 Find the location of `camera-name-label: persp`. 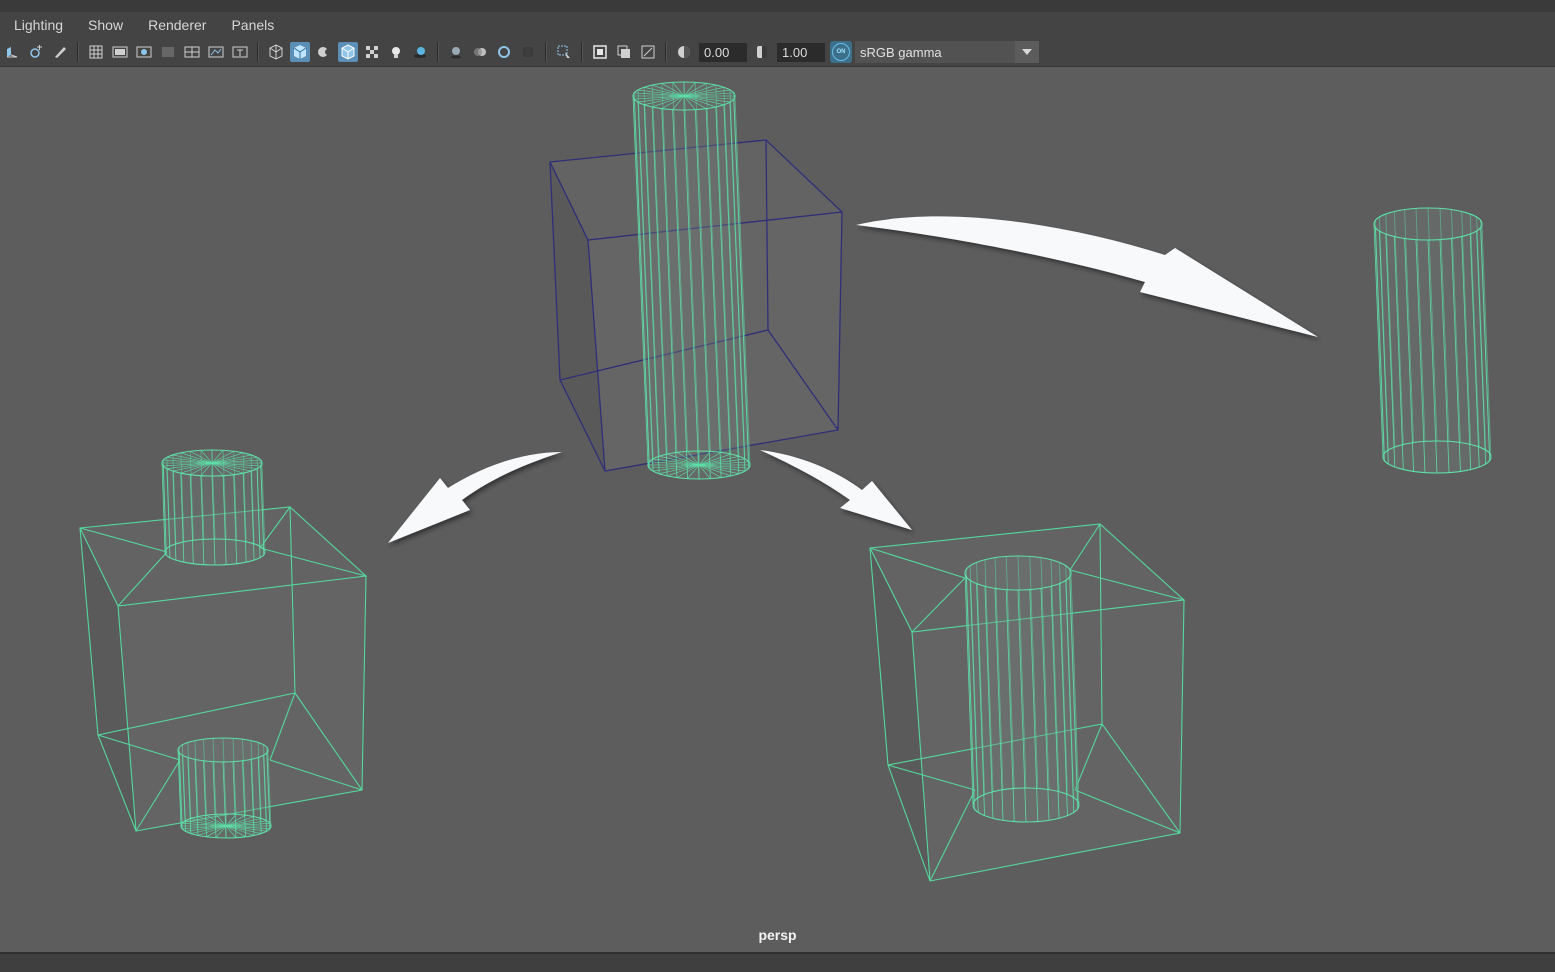

camera-name-label: persp is located at coordinates (777, 935).